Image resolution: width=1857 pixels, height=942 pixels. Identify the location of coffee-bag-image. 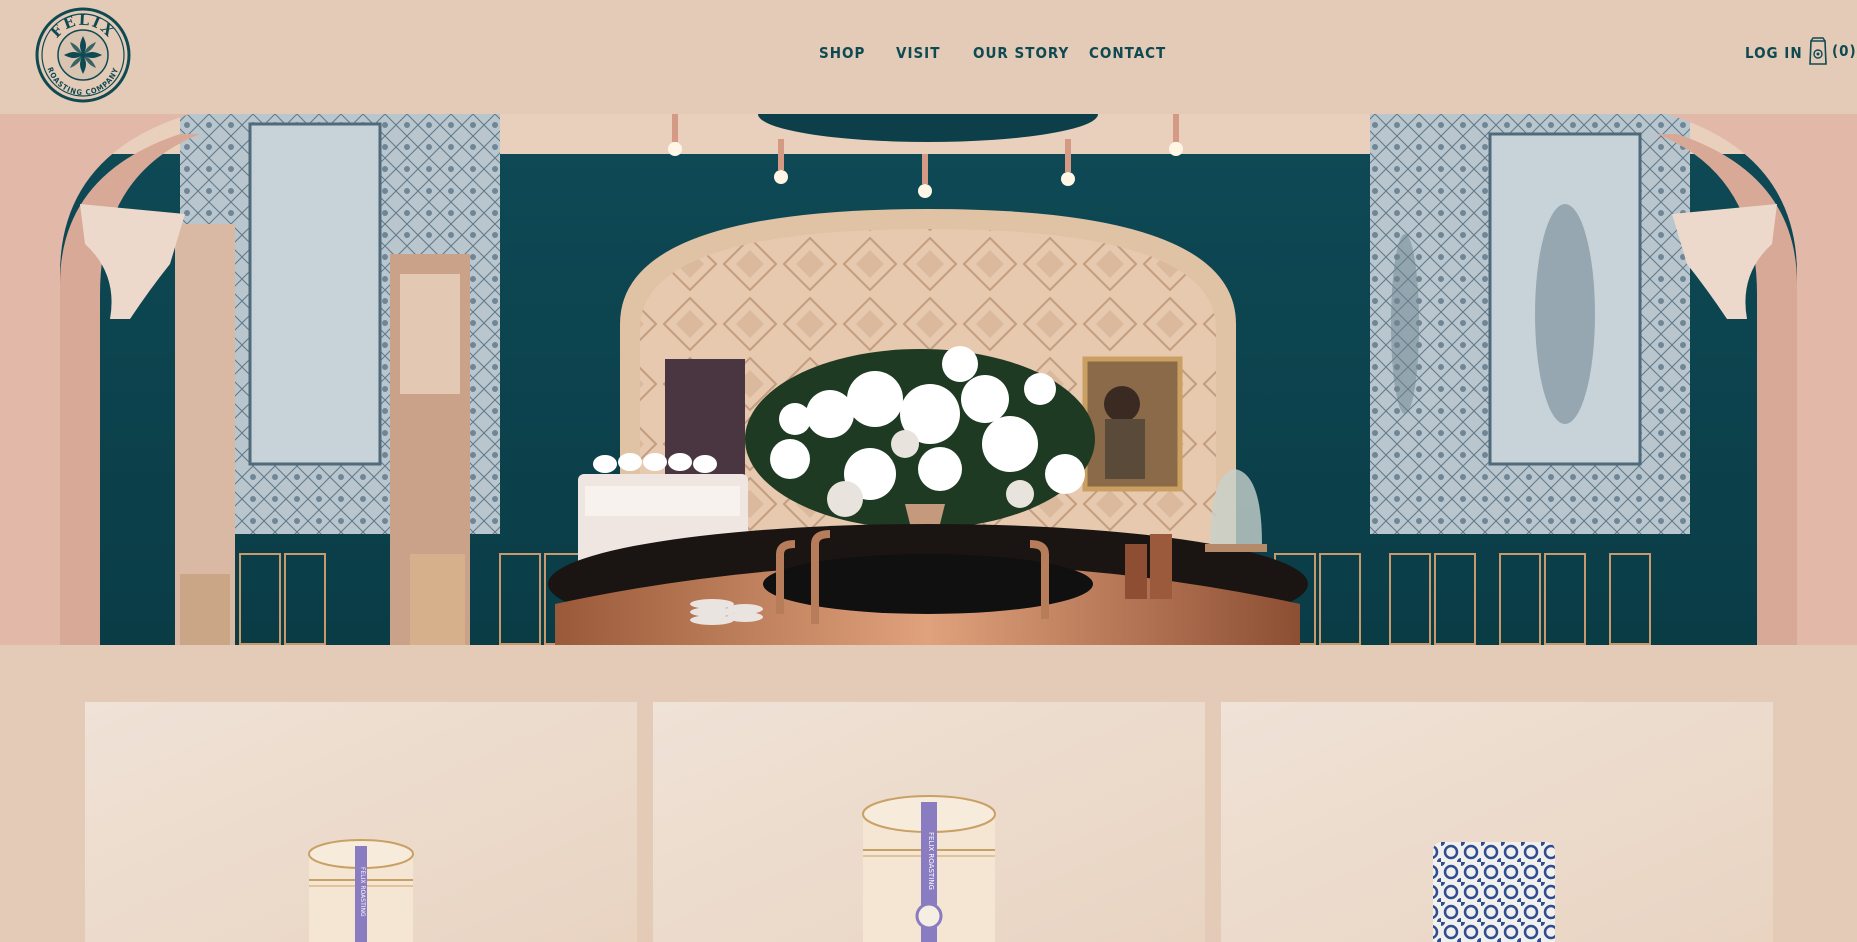
(1497, 822).